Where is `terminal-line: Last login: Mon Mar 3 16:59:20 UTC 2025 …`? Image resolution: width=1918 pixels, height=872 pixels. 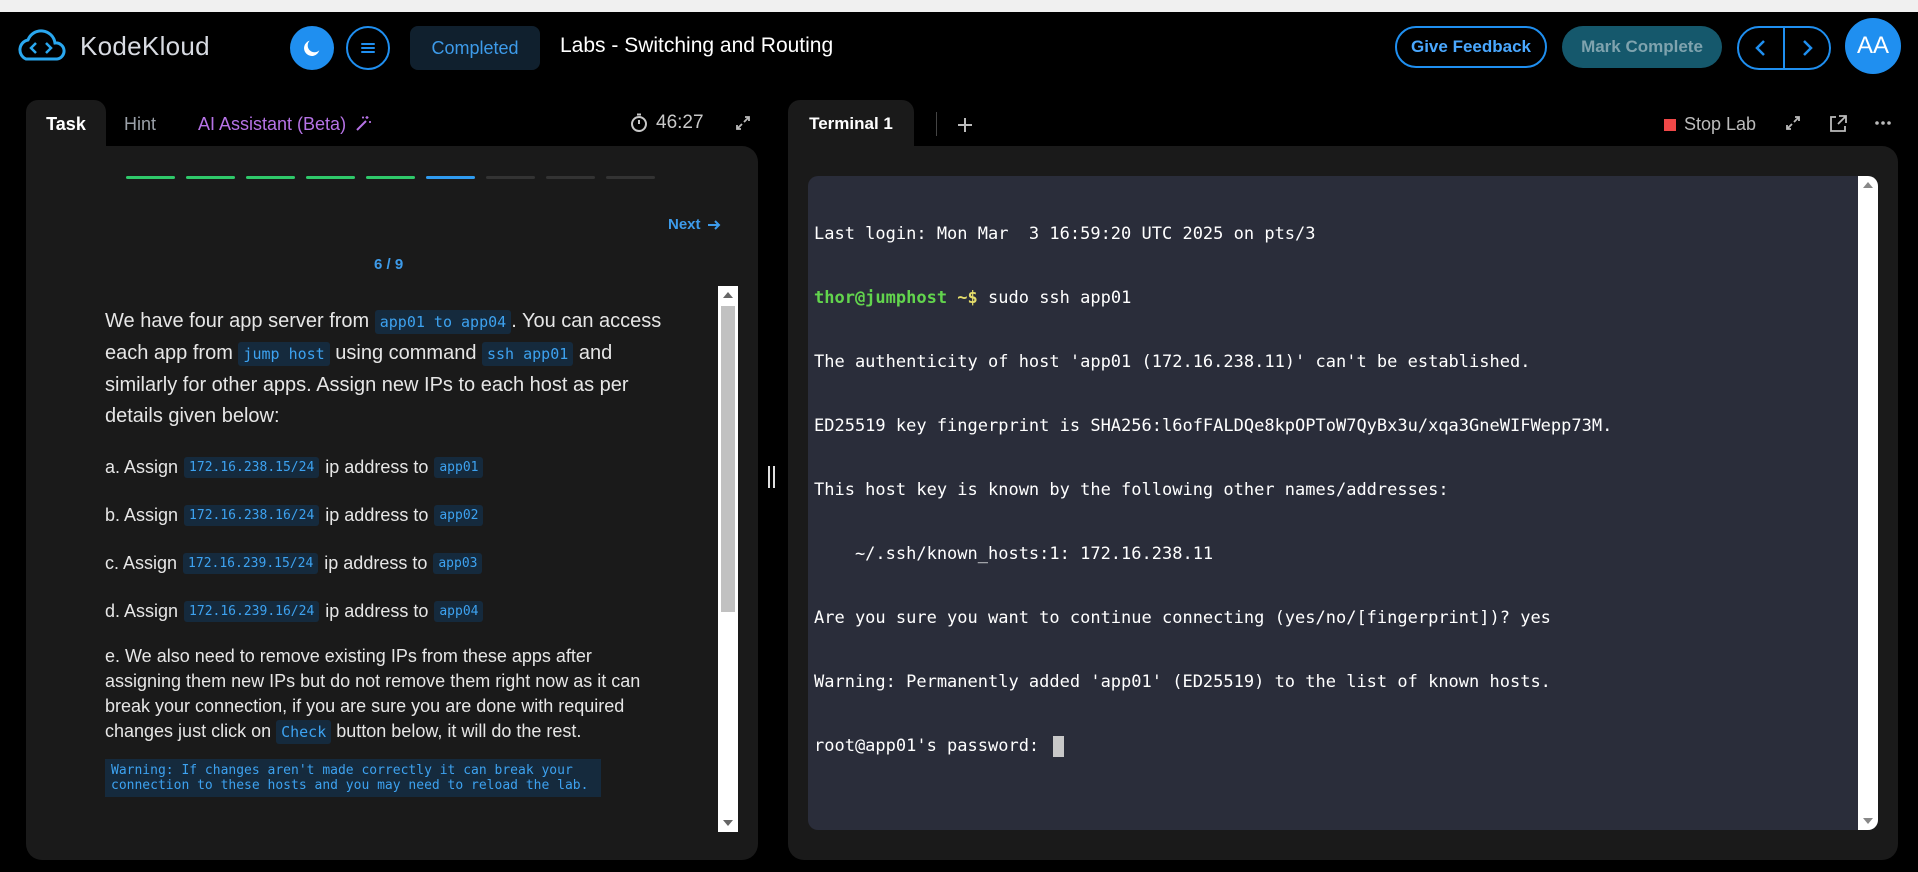 terminal-line: Last login: Mon Mar 3 16:59:20 UTC 2025 … is located at coordinates (1065, 234).